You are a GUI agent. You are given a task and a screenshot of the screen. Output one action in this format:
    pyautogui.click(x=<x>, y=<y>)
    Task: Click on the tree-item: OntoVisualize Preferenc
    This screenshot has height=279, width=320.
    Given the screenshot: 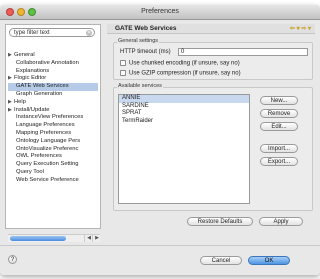 What is the action you would take?
    pyautogui.click(x=53, y=150)
    